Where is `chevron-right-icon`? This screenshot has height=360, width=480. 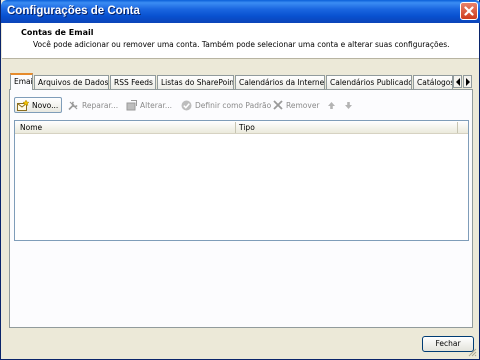
chevron-right-icon is located at coordinates (468, 82).